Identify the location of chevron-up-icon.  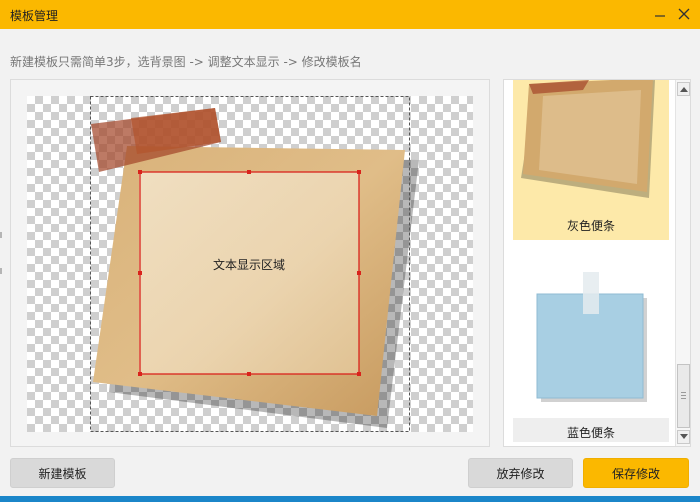
(684, 89).